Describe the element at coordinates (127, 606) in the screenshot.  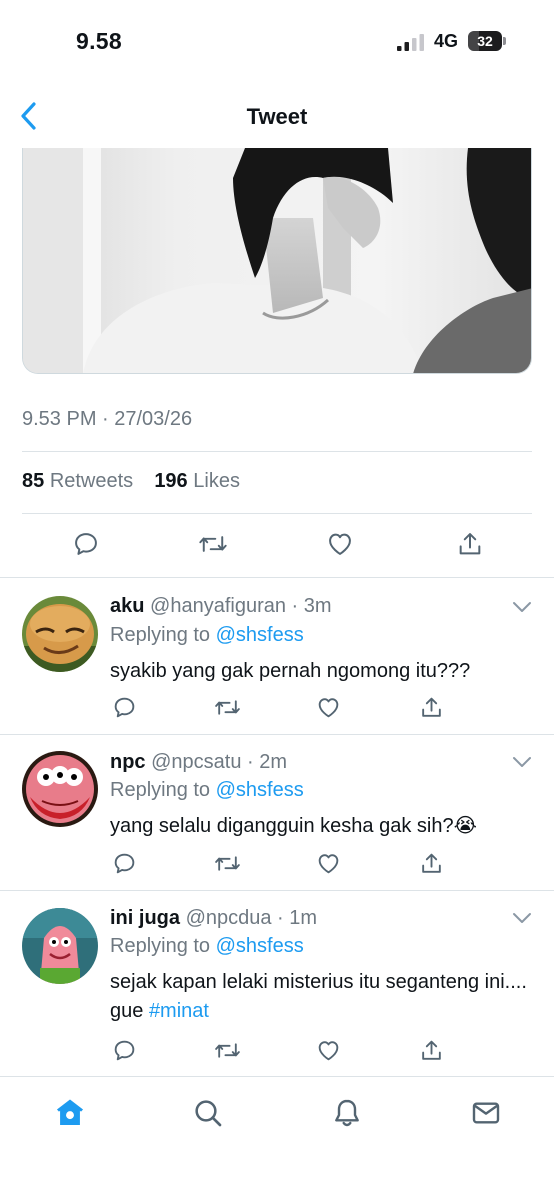
I see `reply-author-name: aku` at that location.